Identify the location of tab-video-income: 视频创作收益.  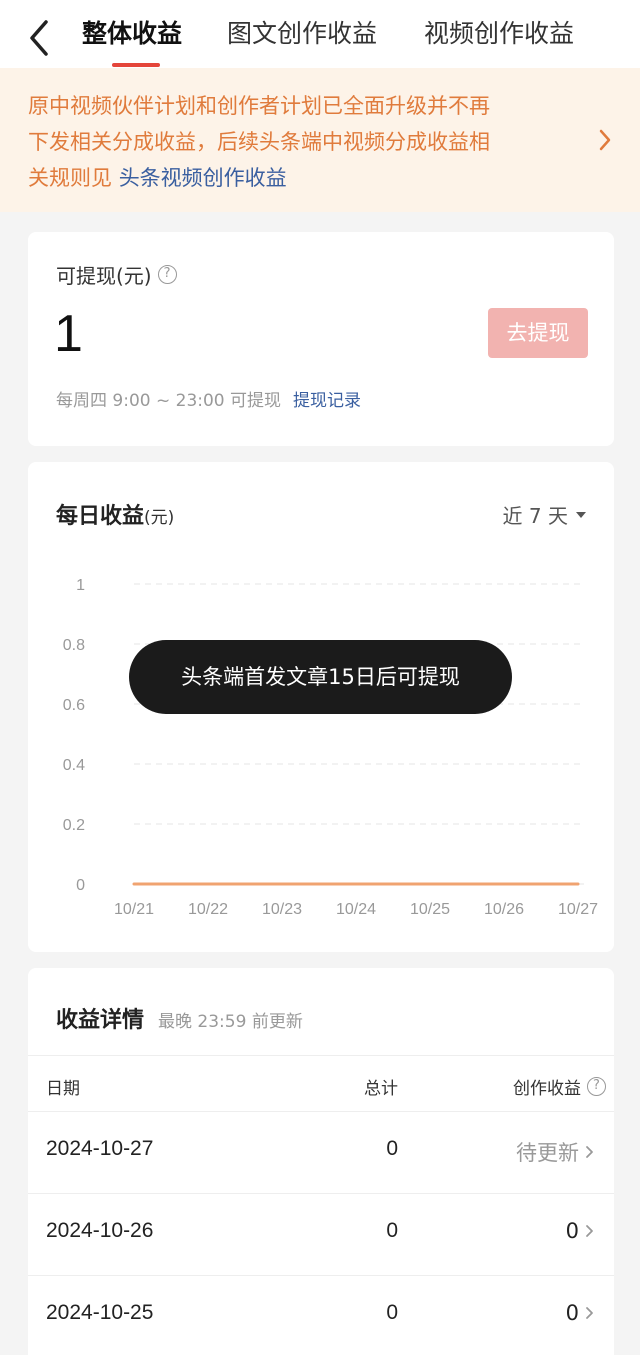
(499, 34).